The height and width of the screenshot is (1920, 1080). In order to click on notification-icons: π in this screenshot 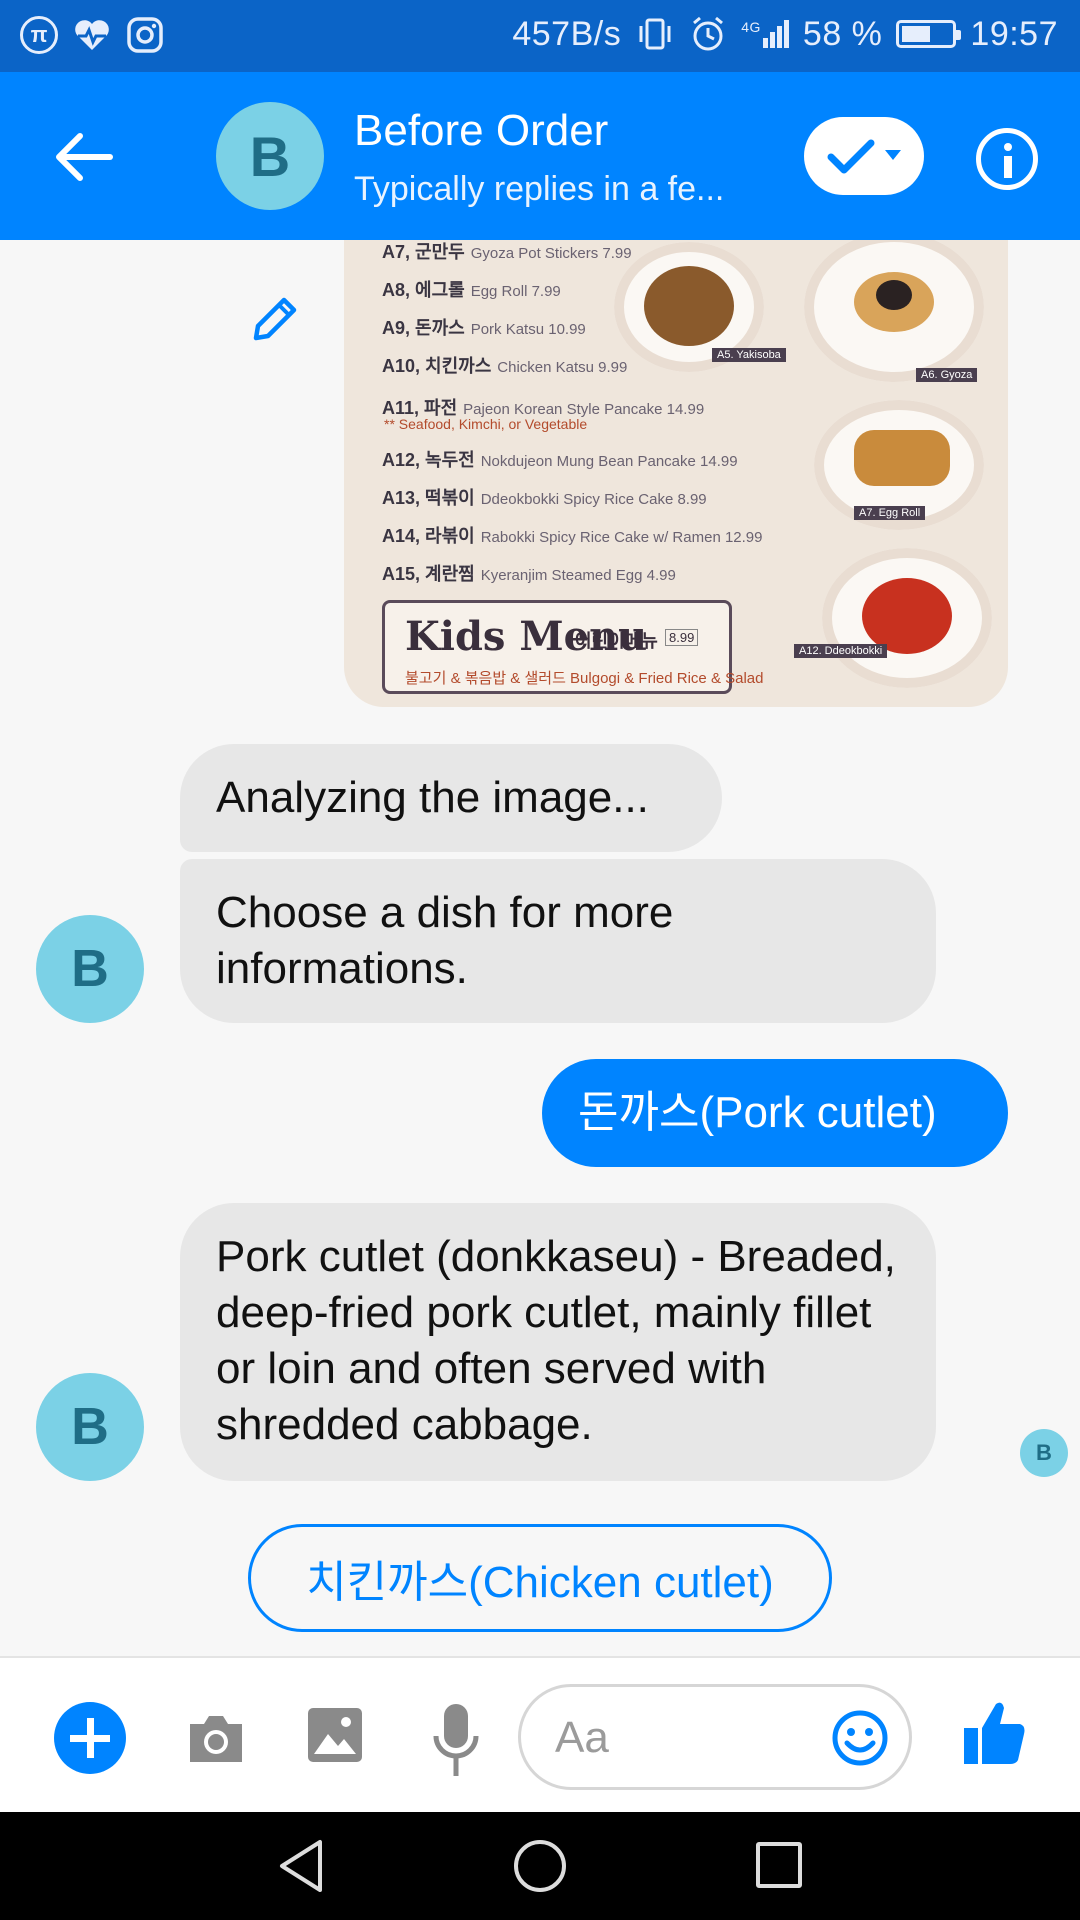, I will do `click(92, 35)`.